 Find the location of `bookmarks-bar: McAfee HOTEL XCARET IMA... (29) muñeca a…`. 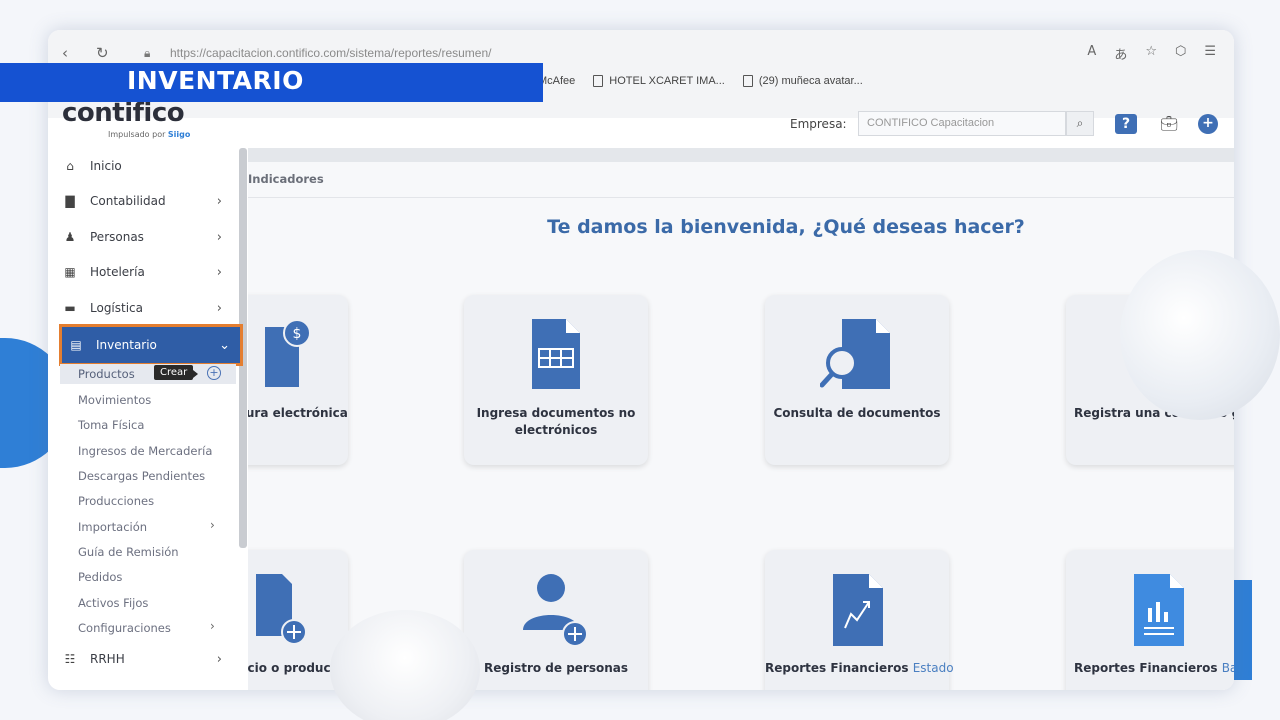

bookmarks-bar: McAfee HOTEL XCARET IMA... (29) muñeca a… is located at coordinates (700, 81).